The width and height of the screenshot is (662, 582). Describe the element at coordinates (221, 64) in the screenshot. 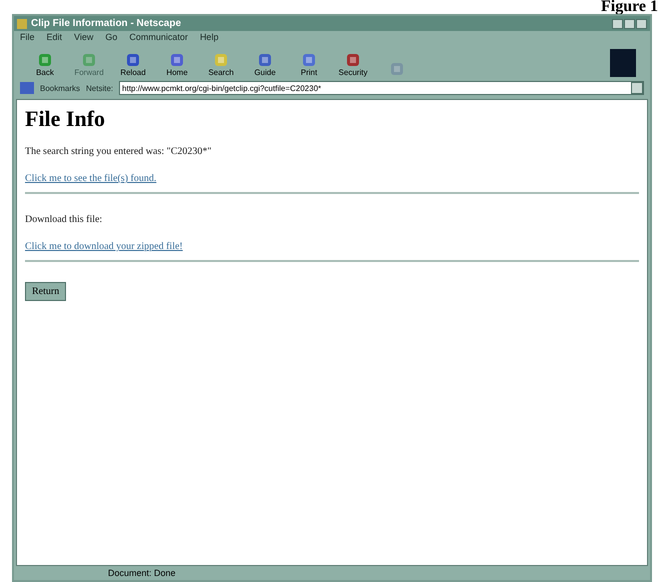

I see `toolbar-button: Search` at that location.